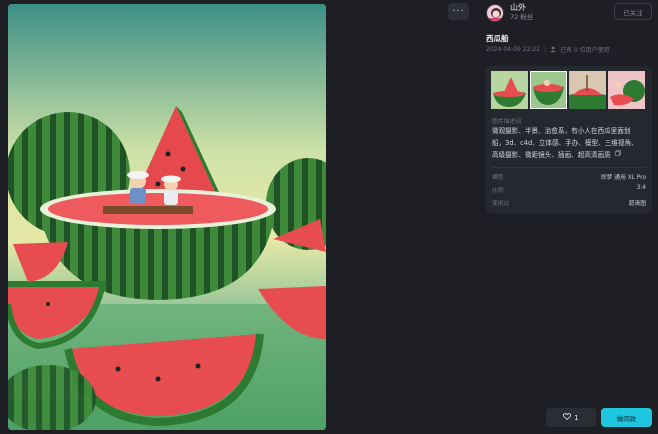 The image size is (658, 434). Describe the element at coordinates (633, 11) in the screenshot. I see `follow-button: 已关注` at that location.